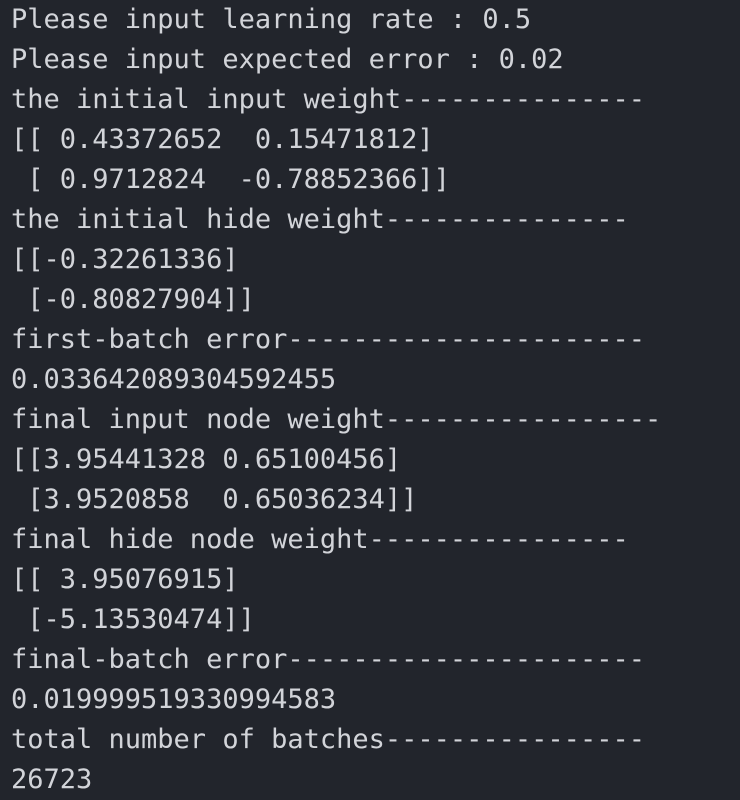  What do you see at coordinates (206, 459) in the screenshot?
I see `terminal-line: [[3.95441328 0.65100456]` at bounding box center [206, 459].